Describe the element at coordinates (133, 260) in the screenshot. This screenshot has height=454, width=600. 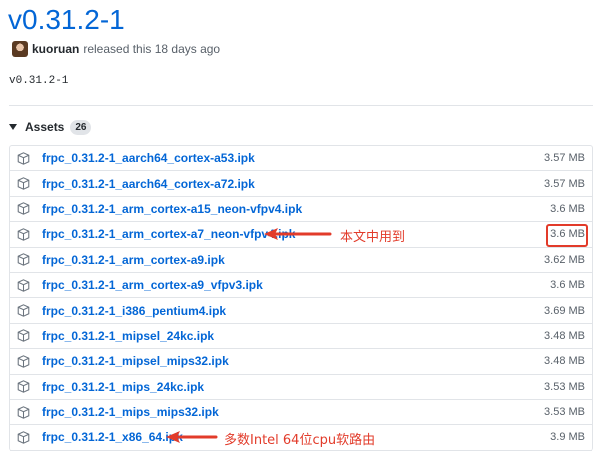
I see `asset-download-link: frpc_0.31.2-1_arm_cortex-a9.ipk` at that location.